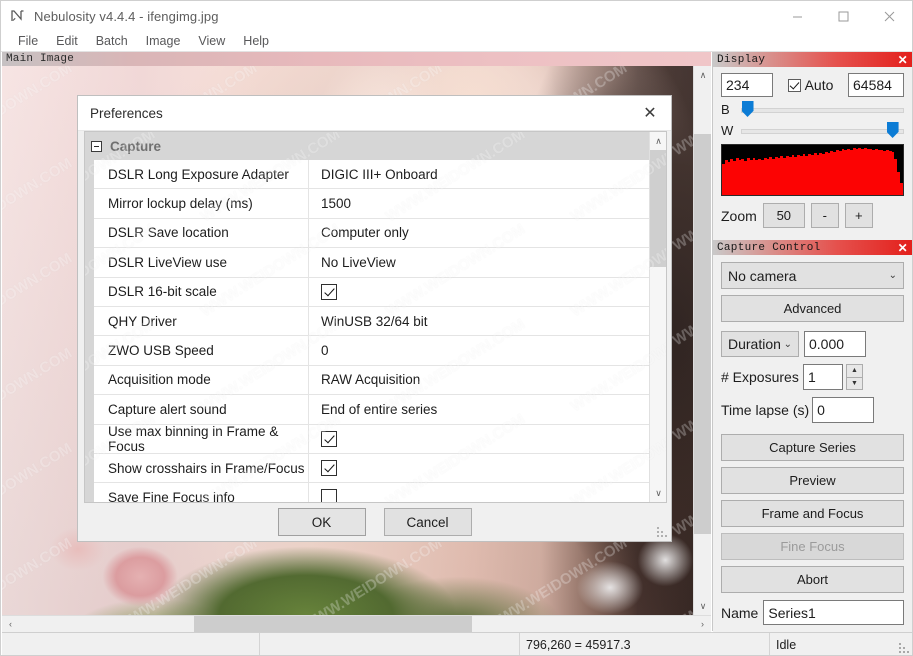 The image size is (913, 656). I want to click on preferences-scroll-thumb, so click(658, 208).